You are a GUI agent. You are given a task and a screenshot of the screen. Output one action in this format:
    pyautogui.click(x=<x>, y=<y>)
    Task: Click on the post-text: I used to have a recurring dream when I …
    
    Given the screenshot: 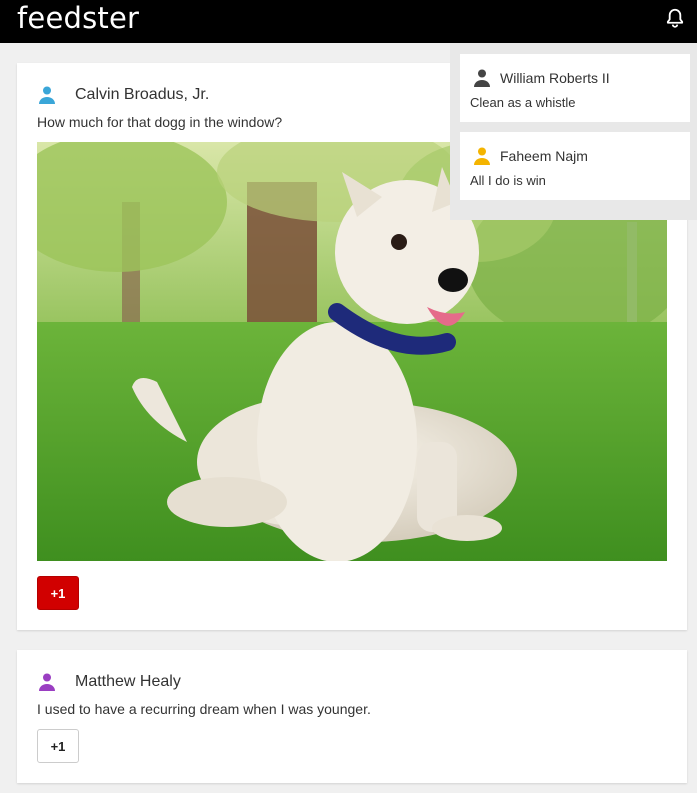 What is the action you would take?
    pyautogui.click(x=204, y=709)
    